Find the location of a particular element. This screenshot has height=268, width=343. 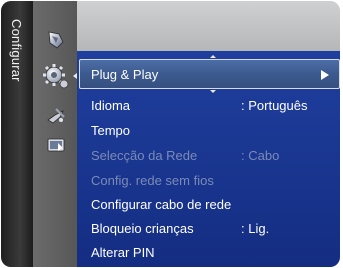

menu-item-idioma: Idioma : Português is located at coordinates (213, 106).